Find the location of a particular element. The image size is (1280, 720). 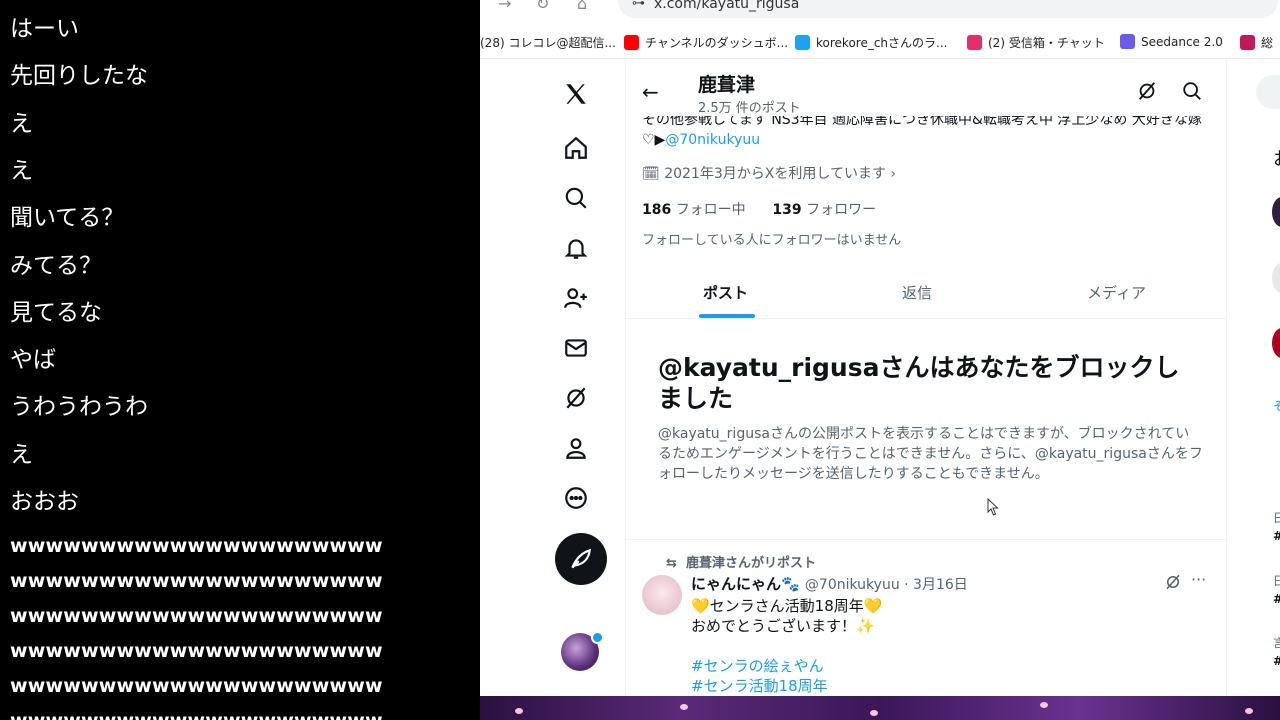

following-count: 186 is located at coordinates (657, 210).